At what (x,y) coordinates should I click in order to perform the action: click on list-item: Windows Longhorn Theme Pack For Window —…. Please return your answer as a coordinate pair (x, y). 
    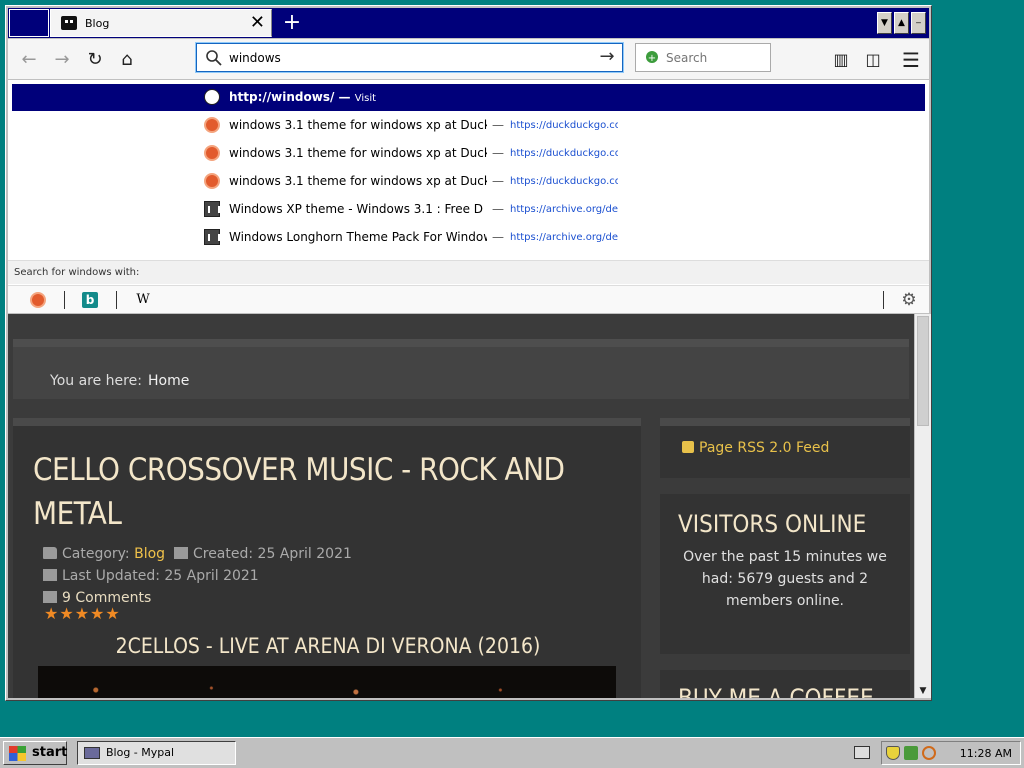
    Looking at the image, I should click on (468, 237).